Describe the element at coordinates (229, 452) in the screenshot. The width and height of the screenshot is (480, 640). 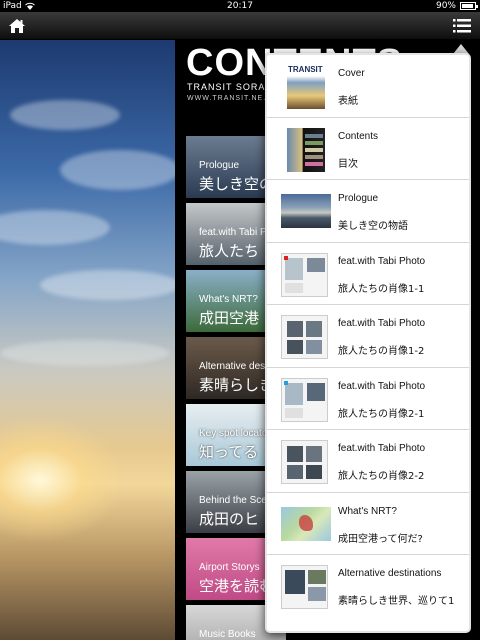
I see `toc-item-ja: 知ってる` at that location.